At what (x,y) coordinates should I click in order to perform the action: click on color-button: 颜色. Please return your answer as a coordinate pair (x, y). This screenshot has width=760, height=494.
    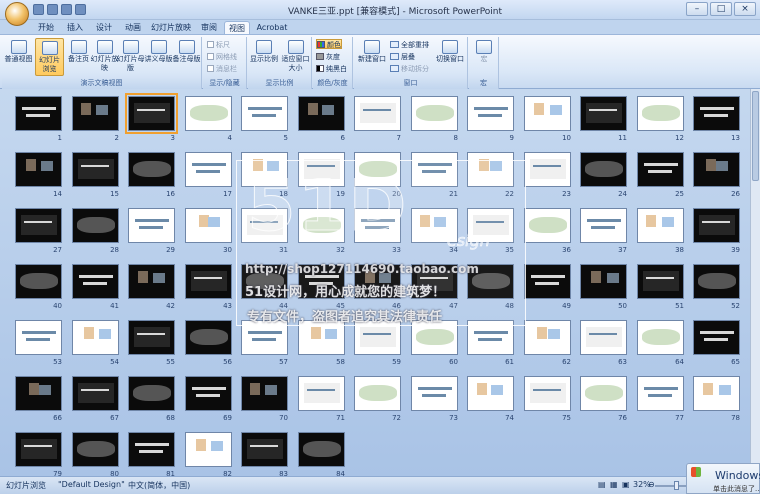
    Looking at the image, I should click on (329, 44).